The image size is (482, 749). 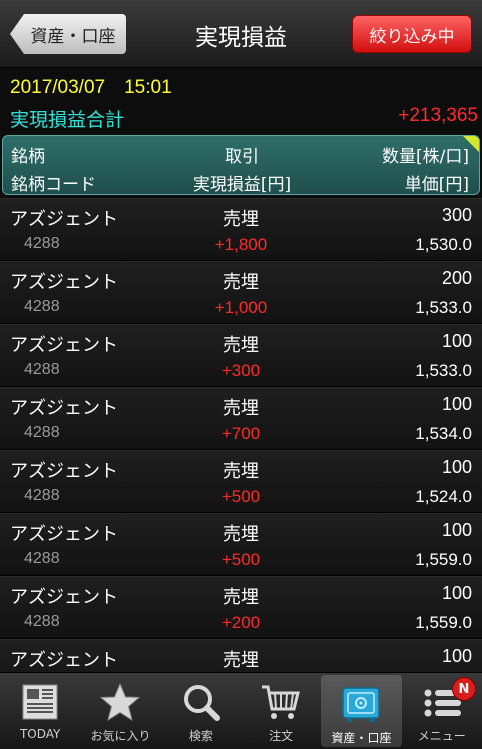 What do you see at coordinates (241, 655) in the screenshot?
I see `table-row: アズジェント 売埋 100` at bounding box center [241, 655].